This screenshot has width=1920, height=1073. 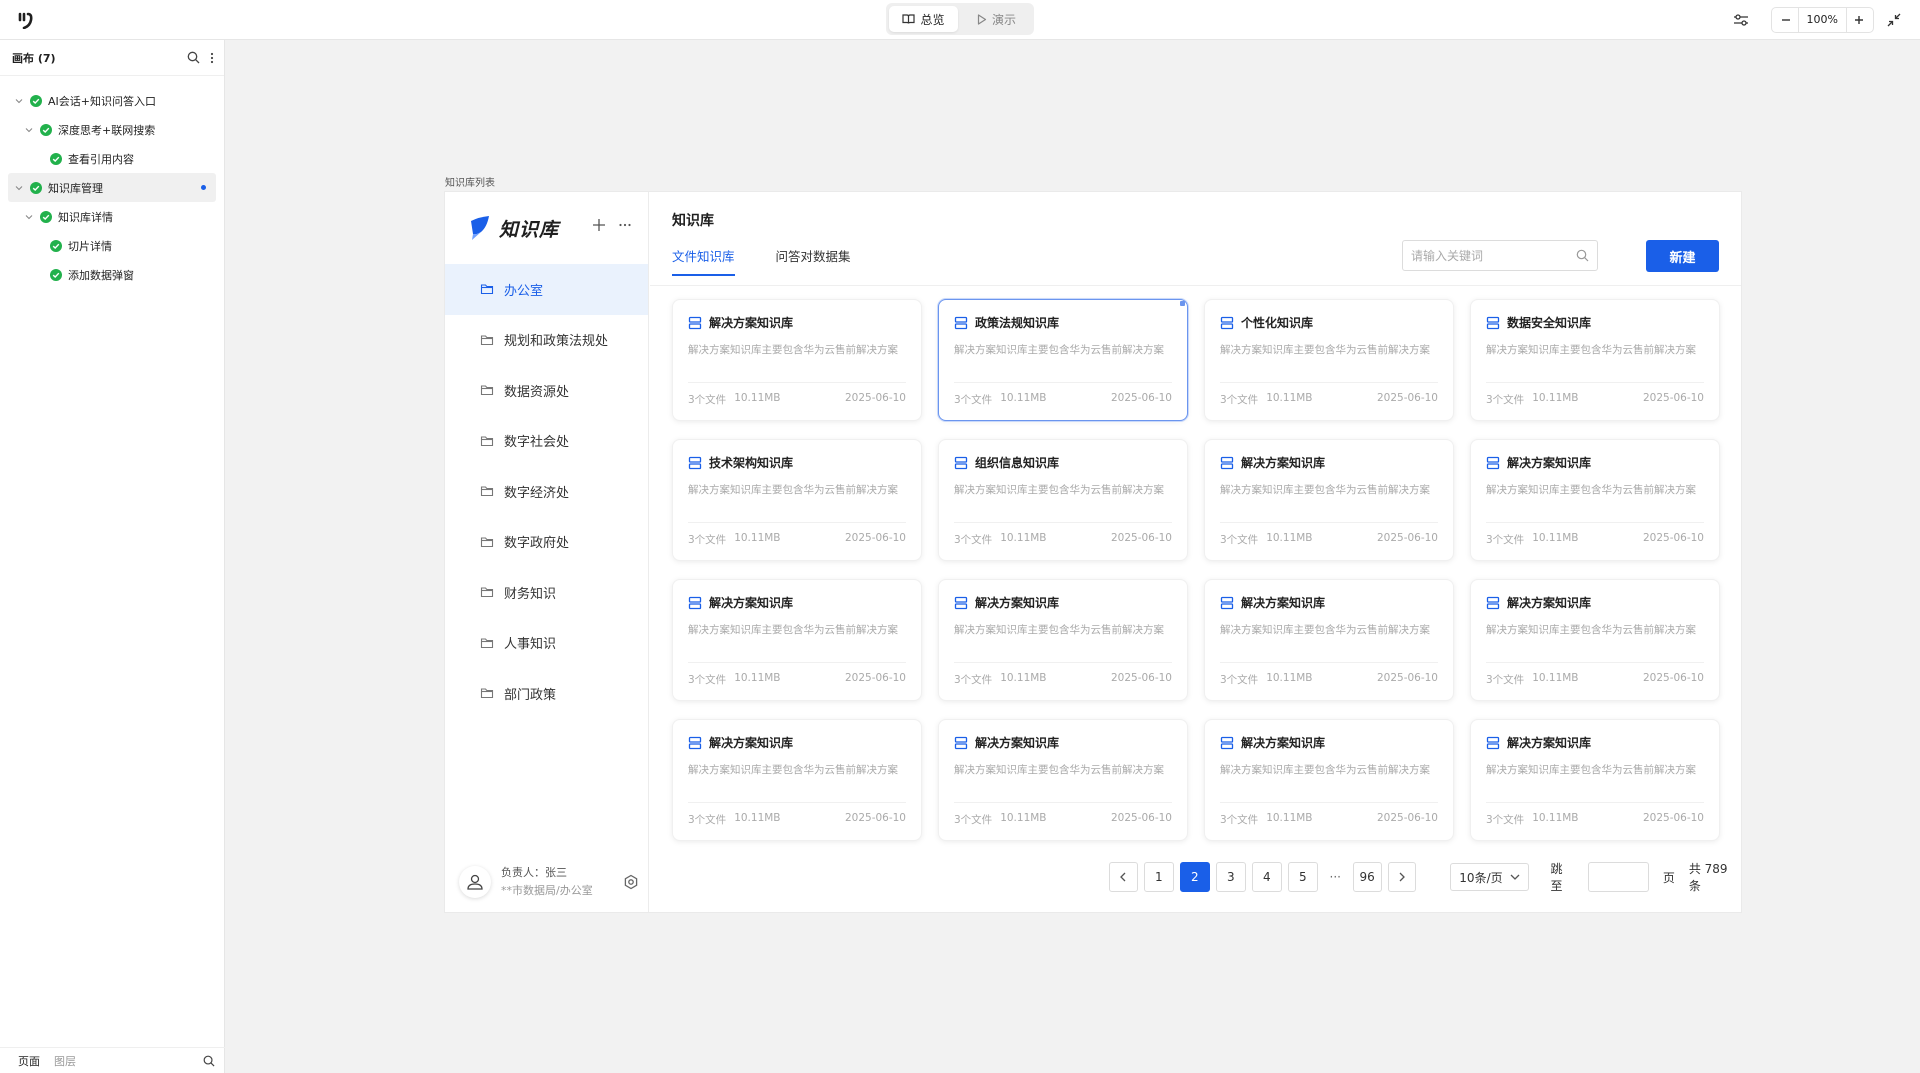 I want to click on tab-qa-dataset: 问答对数据集, so click(x=813, y=261).